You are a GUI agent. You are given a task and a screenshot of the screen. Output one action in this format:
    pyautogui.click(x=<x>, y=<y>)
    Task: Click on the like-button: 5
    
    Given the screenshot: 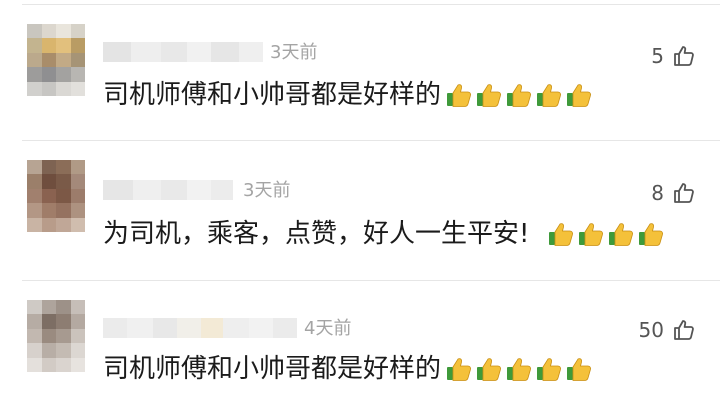 What is the action you would take?
    pyautogui.click(x=673, y=56)
    